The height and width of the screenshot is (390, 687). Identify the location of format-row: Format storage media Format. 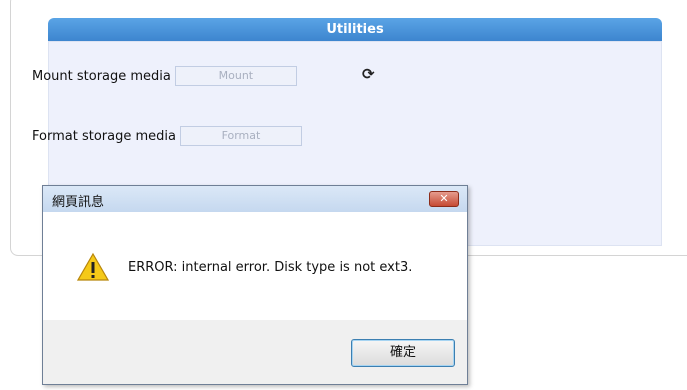
(167, 136).